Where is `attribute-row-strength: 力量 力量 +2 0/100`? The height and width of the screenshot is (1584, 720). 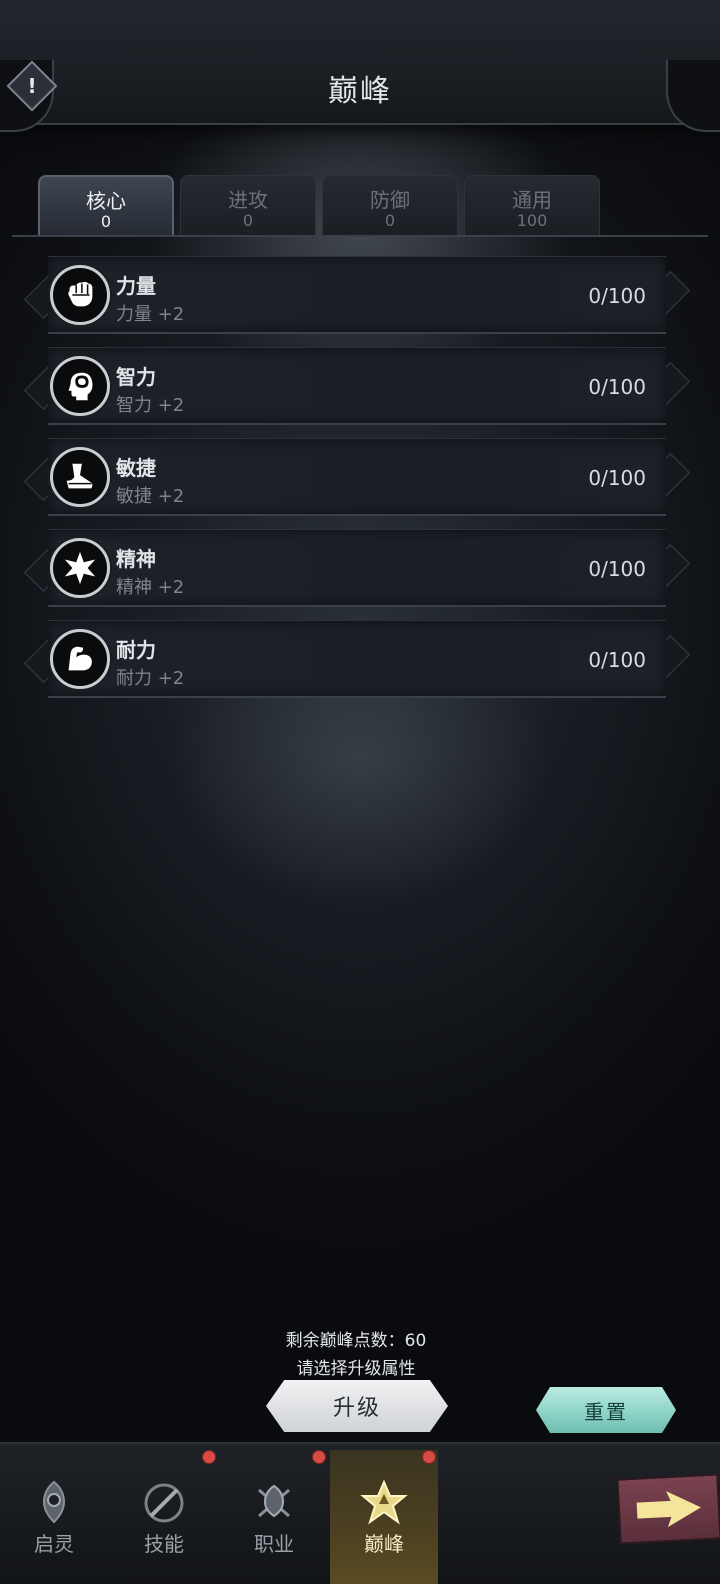
attribute-row-strength: 力量 力量 +2 0/100 is located at coordinates (357, 296).